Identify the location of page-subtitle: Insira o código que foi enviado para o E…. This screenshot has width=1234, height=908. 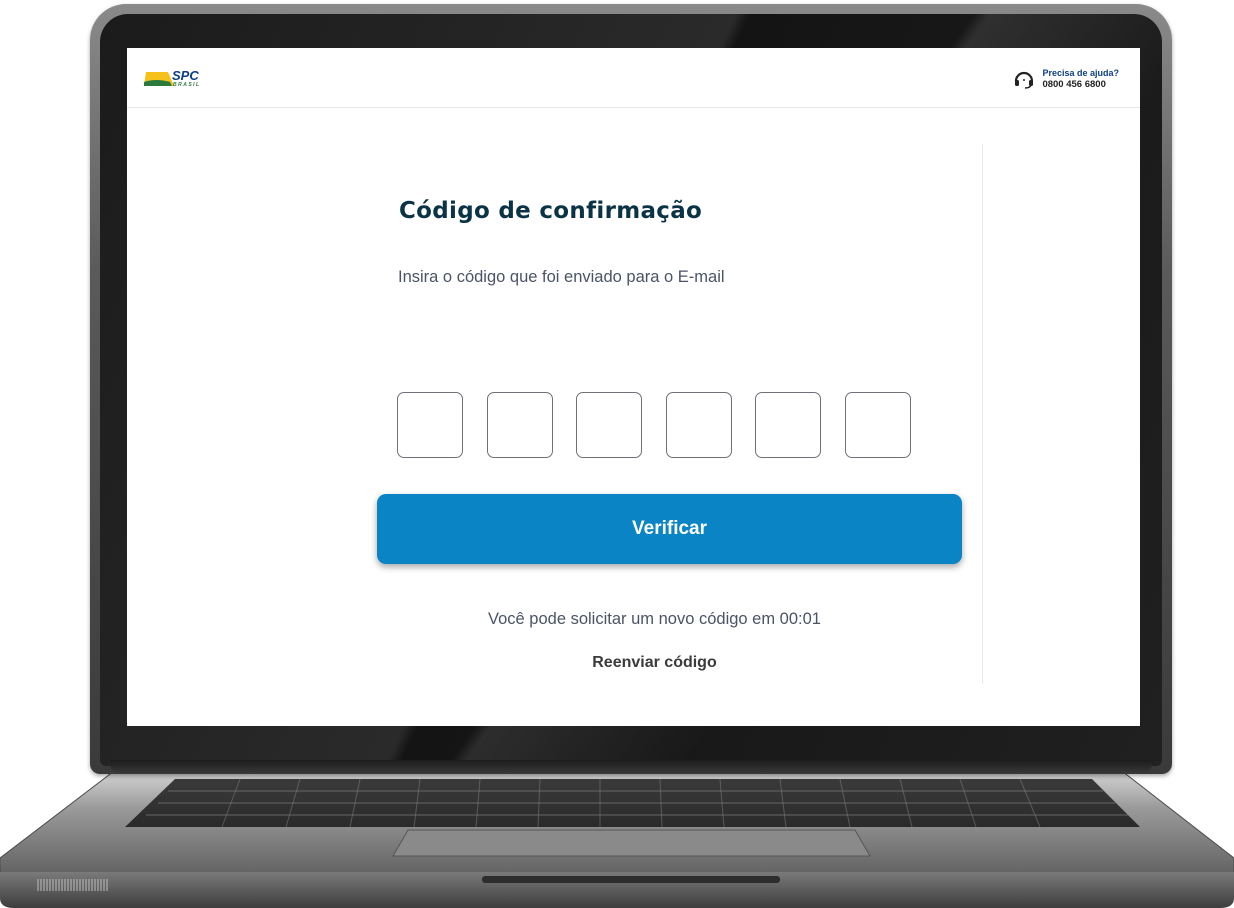
(561, 277).